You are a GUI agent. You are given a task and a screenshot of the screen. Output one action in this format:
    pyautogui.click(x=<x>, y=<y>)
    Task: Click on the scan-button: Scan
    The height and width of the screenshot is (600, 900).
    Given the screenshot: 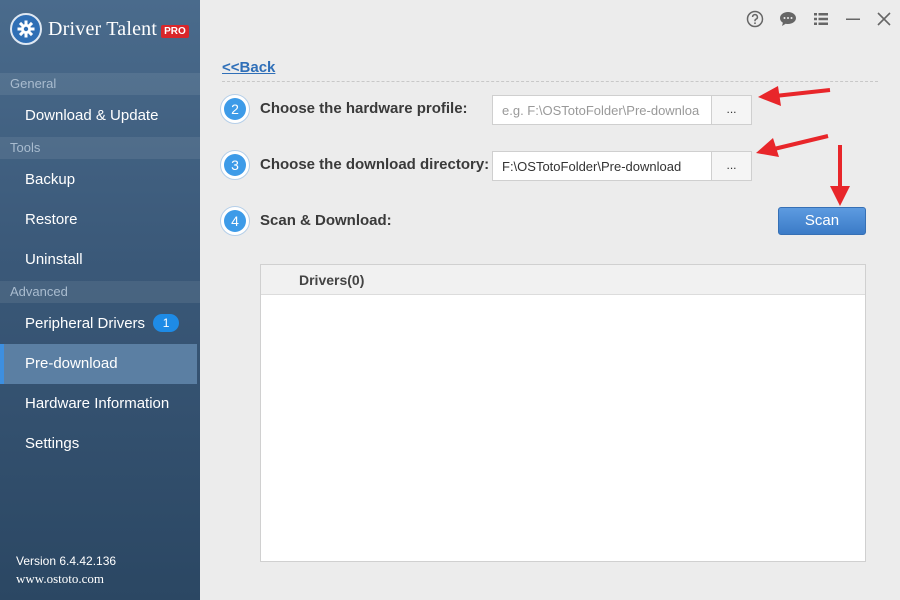 What is the action you would take?
    pyautogui.click(x=822, y=221)
    